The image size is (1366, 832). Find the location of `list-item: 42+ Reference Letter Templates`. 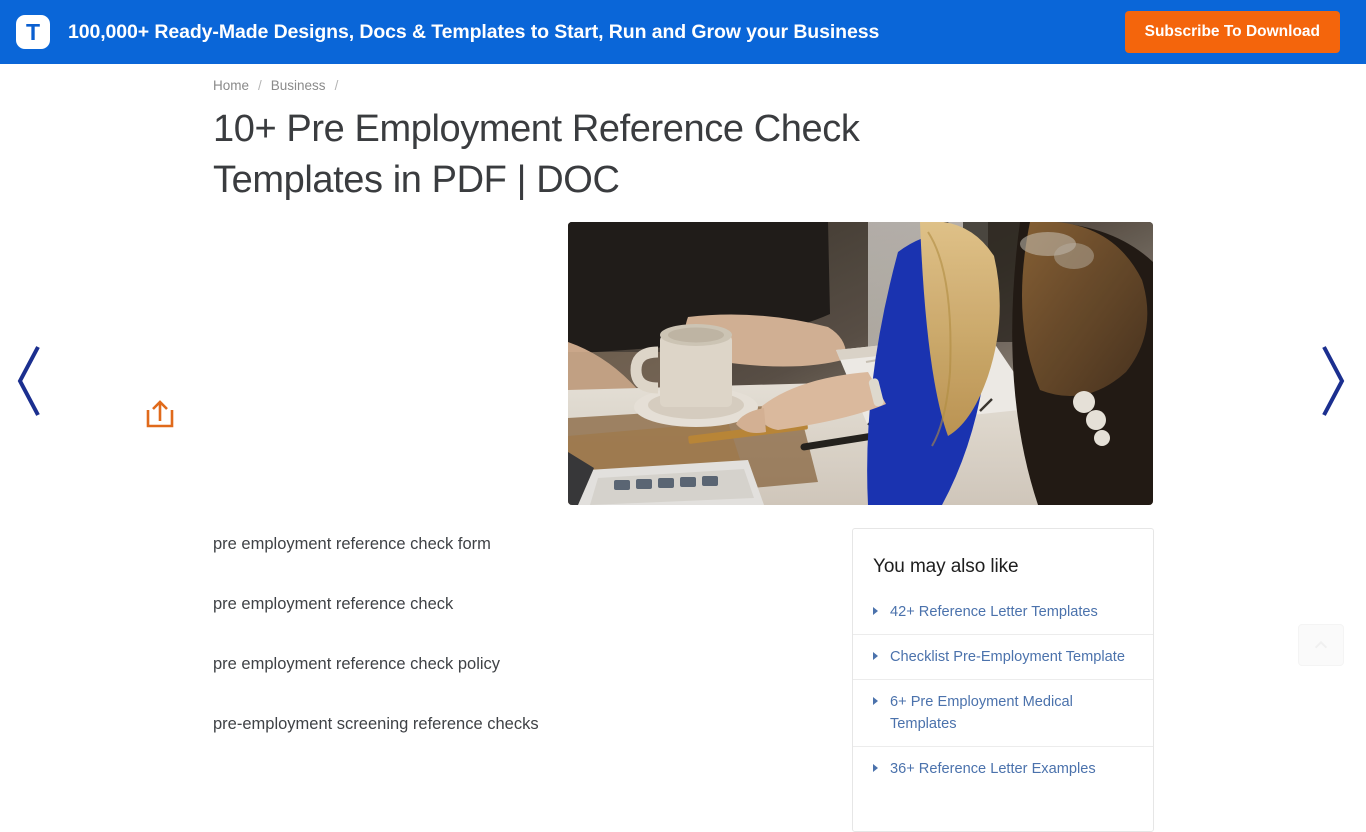

list-item: 42+ Reference Letter Templates is located at coordinates (1003, 612).